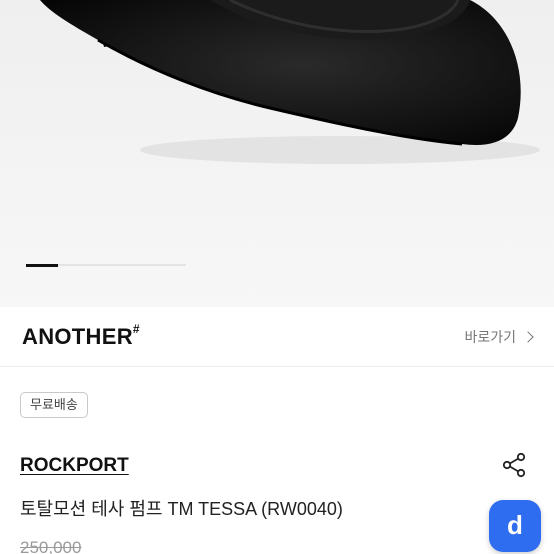 The width and height of the screenshot is (554, 554). What do you see at coordinates (74, 466) in the screenshot?
I see `product-brand-link: ROCKPORT` at bounding box center [74, 466].